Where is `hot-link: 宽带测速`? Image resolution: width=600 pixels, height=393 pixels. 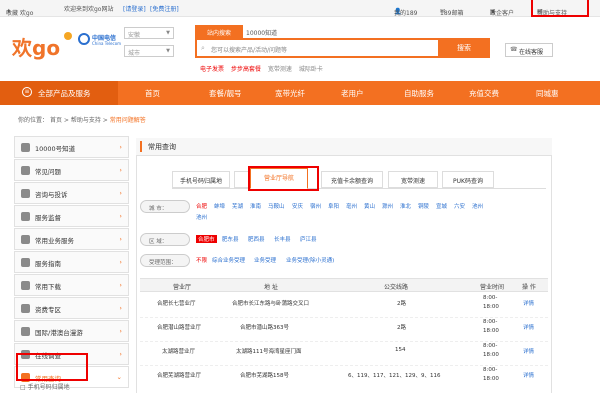 hot-link: 宽带测速 is located at coordinates (280, 69).